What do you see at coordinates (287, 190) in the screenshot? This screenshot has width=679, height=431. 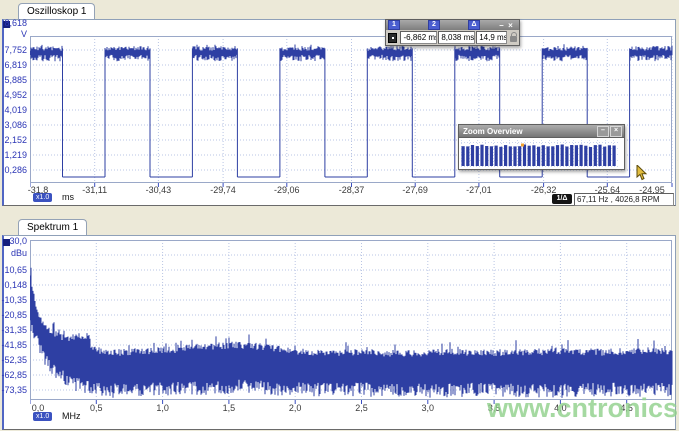 I see `axis-tick-label: -29,06` at bounding box center [287, 190].